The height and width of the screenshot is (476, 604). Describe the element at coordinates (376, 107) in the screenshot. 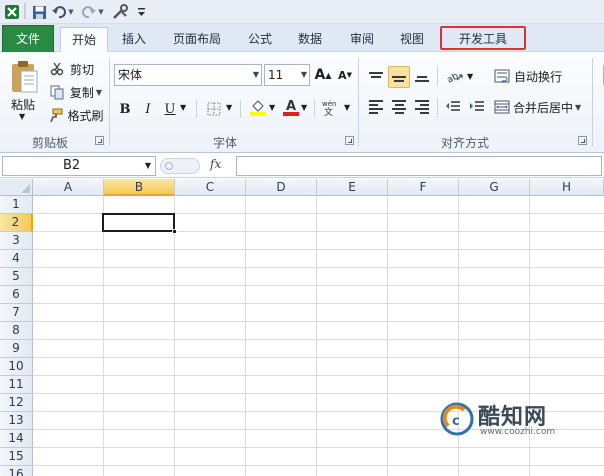

I see `align-left-icon` at that location.